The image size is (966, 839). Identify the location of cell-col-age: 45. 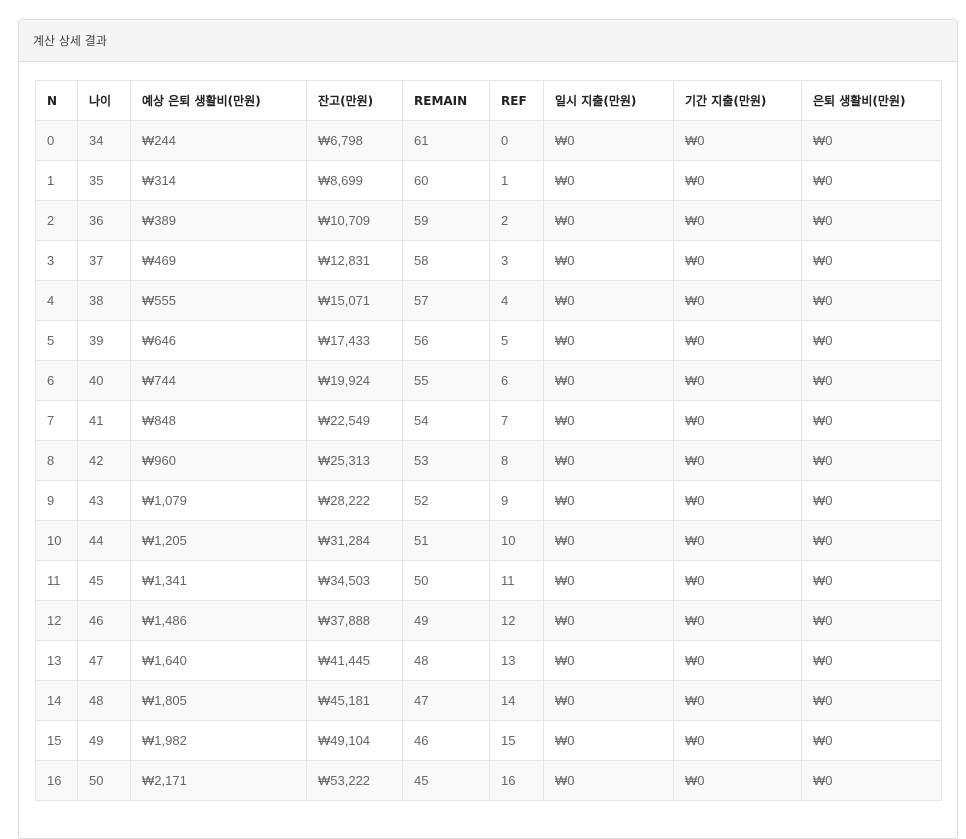
(104, 580).